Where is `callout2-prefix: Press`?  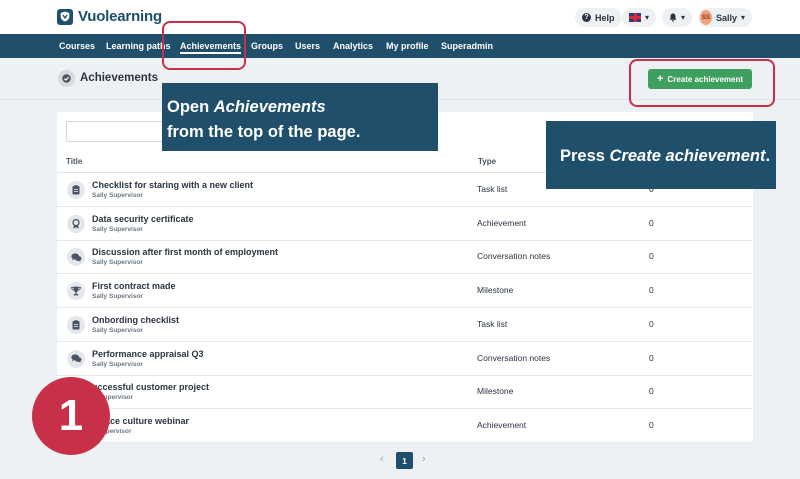
callout2-prefix: Press is located at coordinates (585, 156).